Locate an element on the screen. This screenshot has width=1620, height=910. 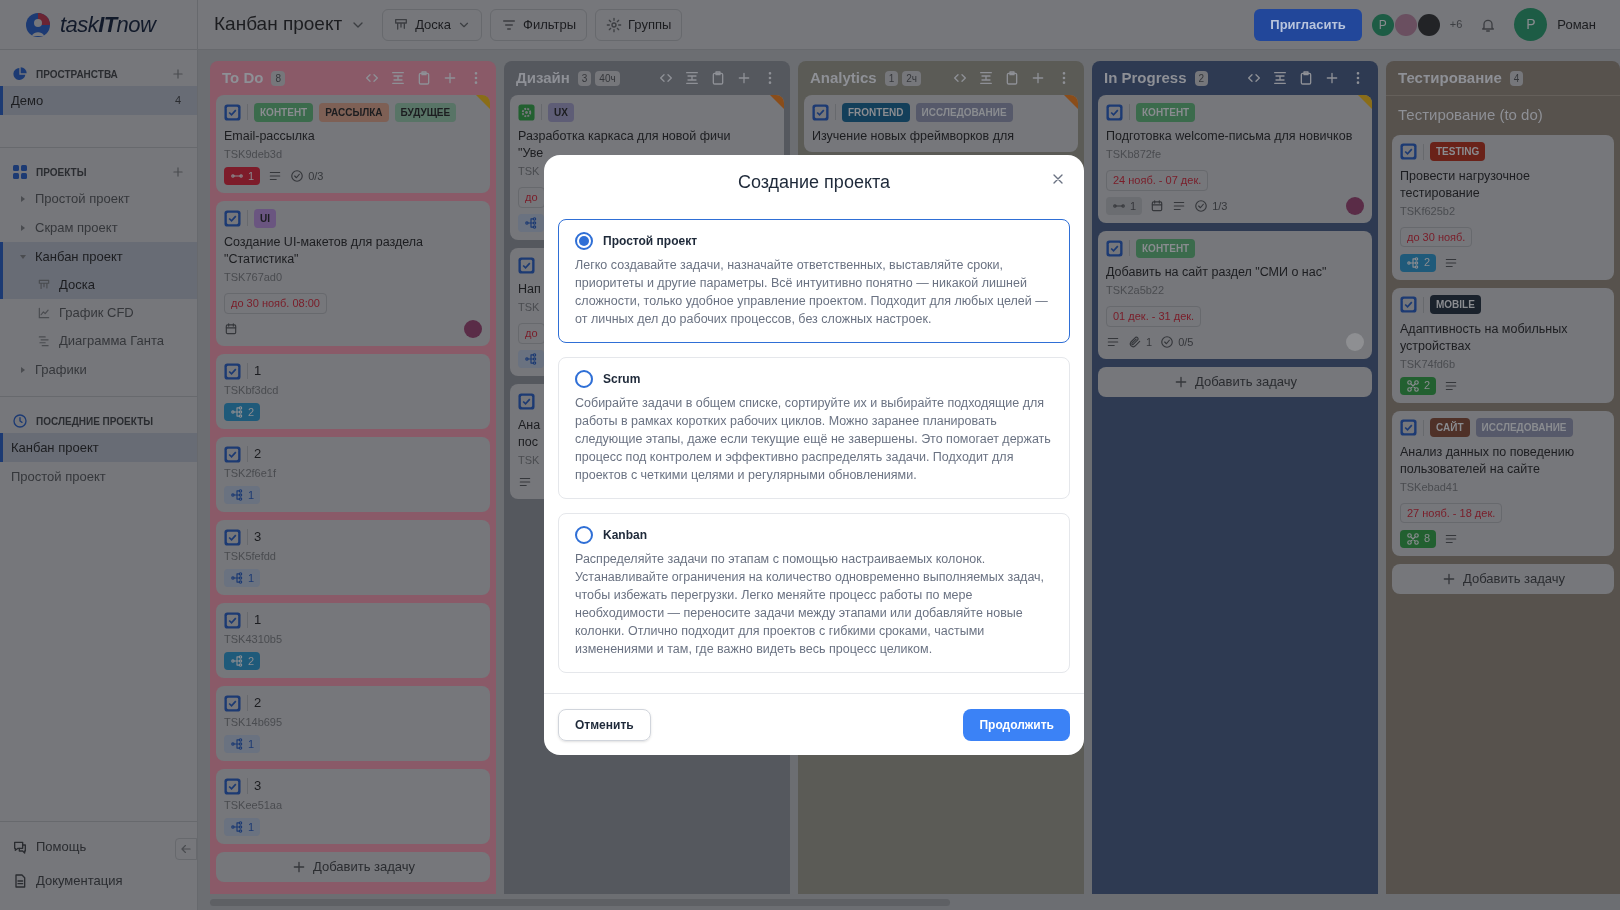
checklist-count: 1/3 is located at coordinates (1211, 206).